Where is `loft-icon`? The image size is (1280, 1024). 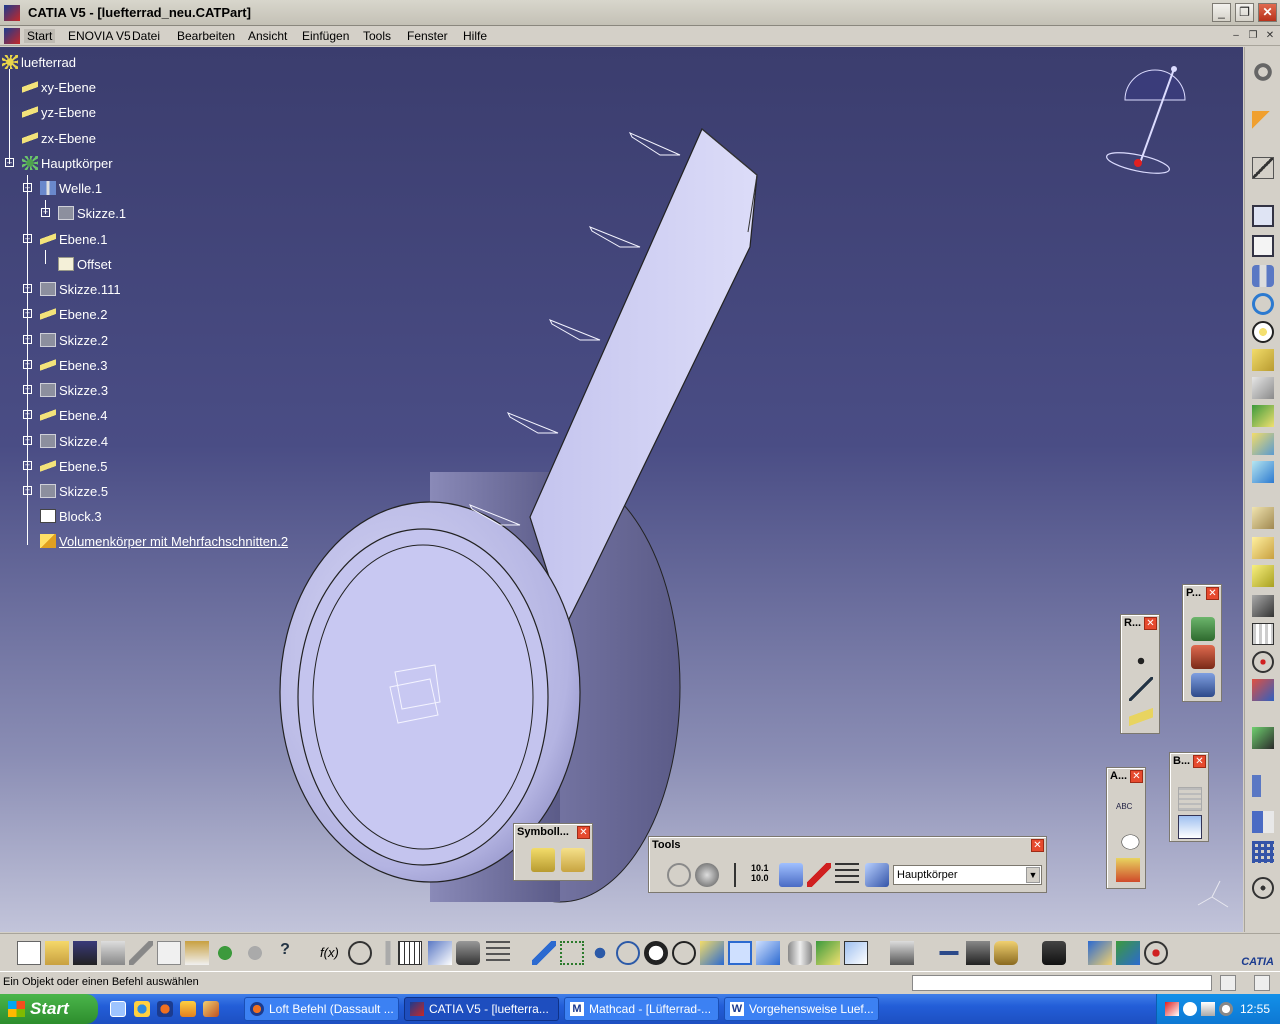 loft-icon is located at coordinates (1263, 444).